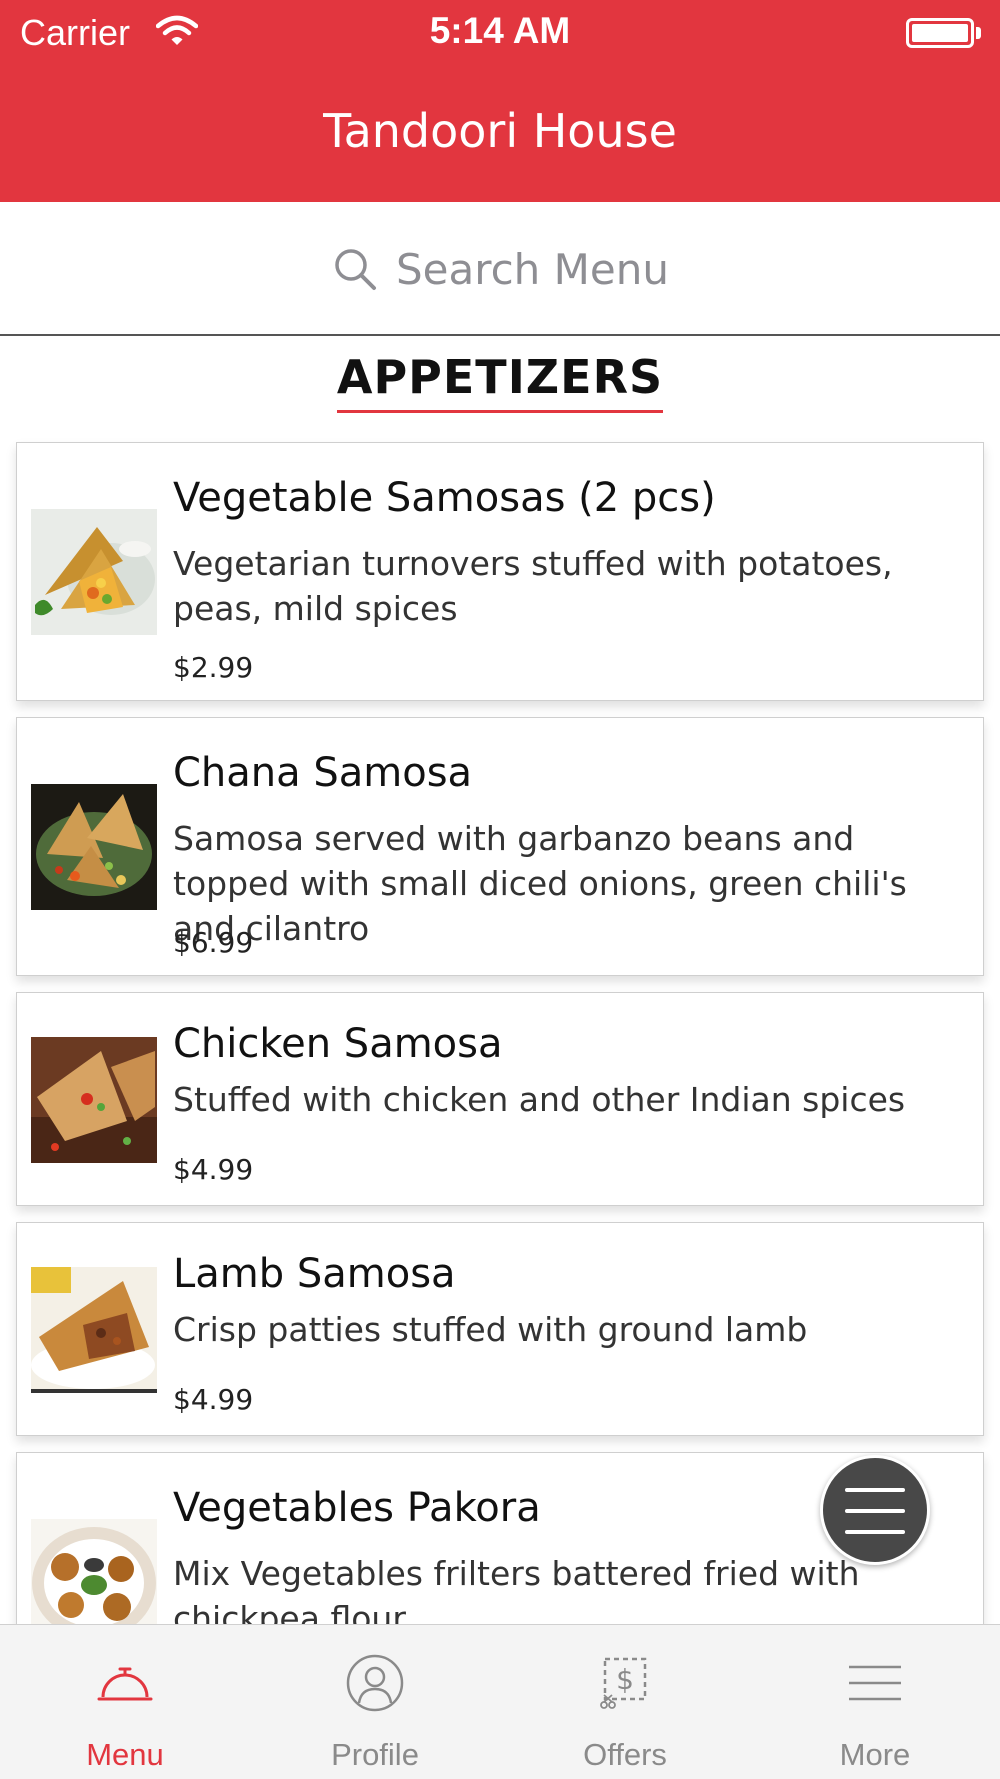  I want to click on item-description: Crisp patties stuffed with ground lamb, so click(490, 1329).